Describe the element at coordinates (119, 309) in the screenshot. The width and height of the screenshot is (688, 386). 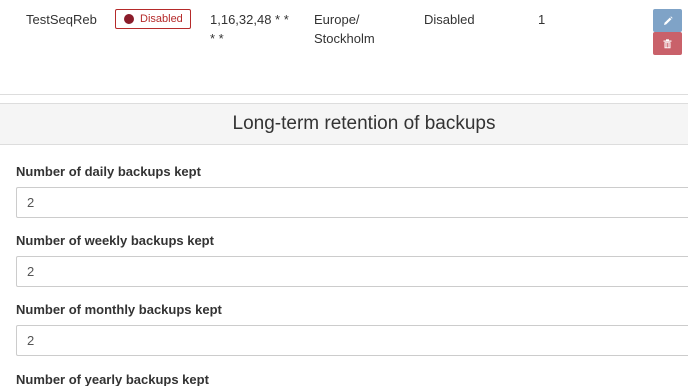
I see `monthly-backups-label: Number of monthly backups kept` at that location.